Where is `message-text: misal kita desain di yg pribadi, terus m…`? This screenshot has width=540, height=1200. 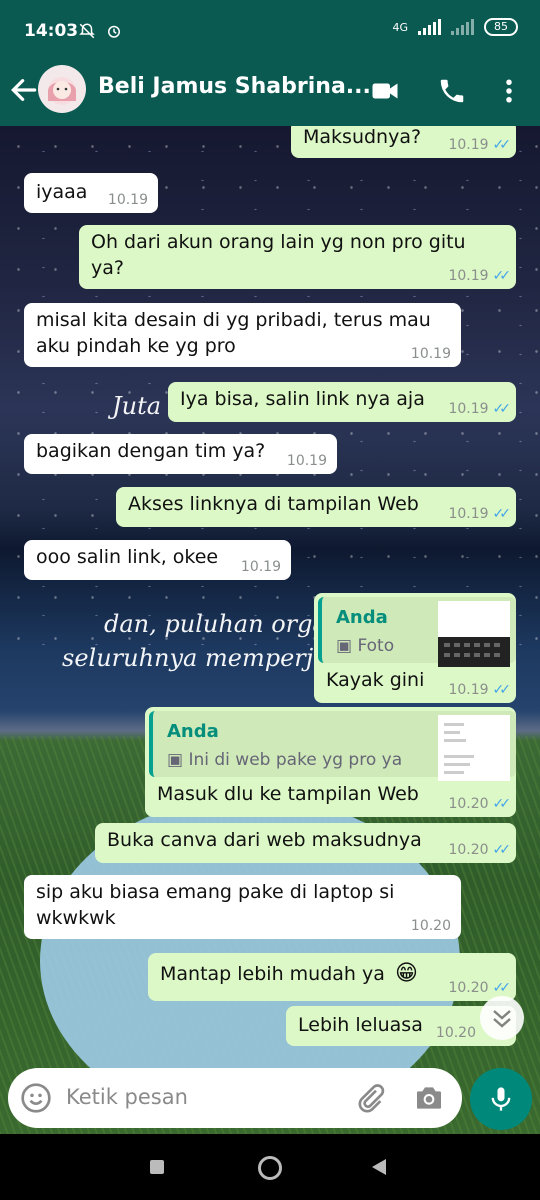 message-text: misal kita desain di yg pribadi, terus m… is located at coordinates (233, 333).